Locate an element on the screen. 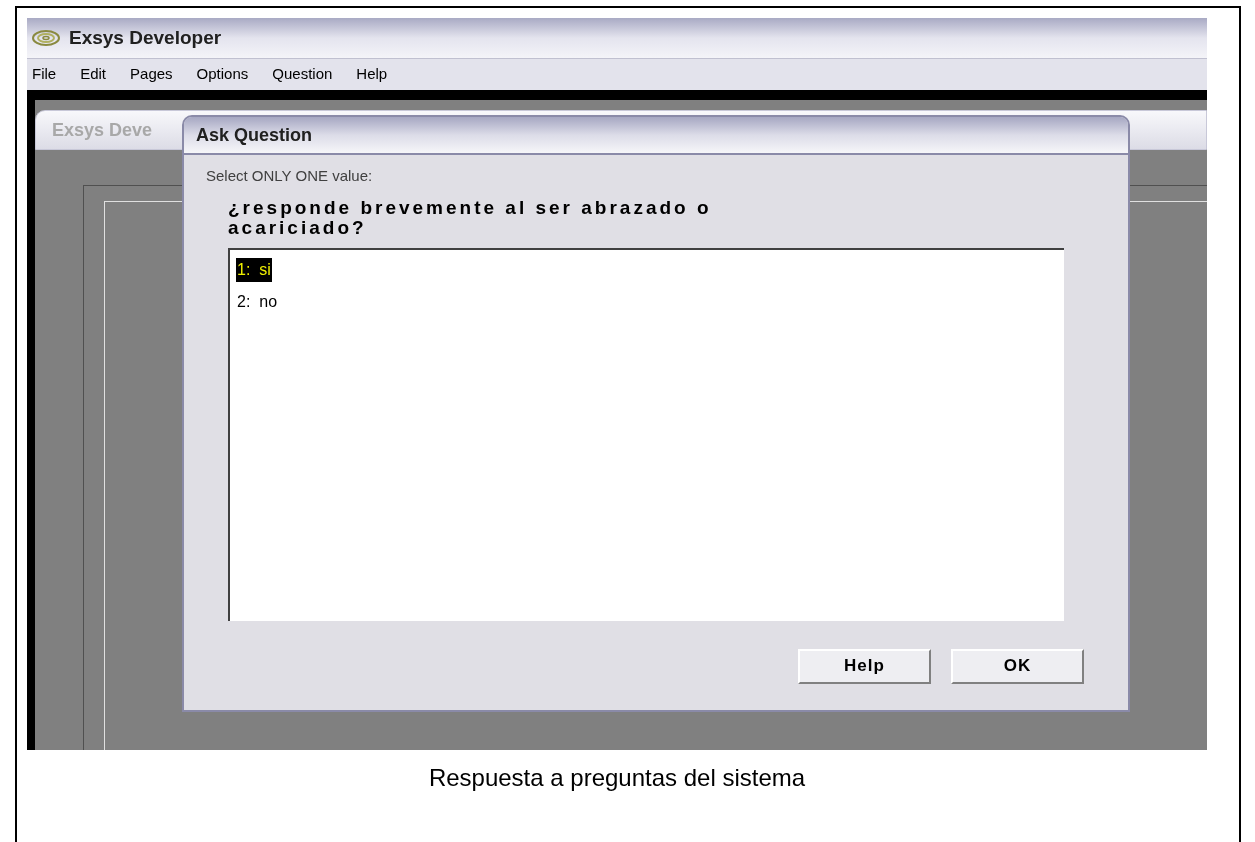 The height and width of the screenshot is (842, 1255). window-title: Exsys Developer is located at coordinates (145, 37).